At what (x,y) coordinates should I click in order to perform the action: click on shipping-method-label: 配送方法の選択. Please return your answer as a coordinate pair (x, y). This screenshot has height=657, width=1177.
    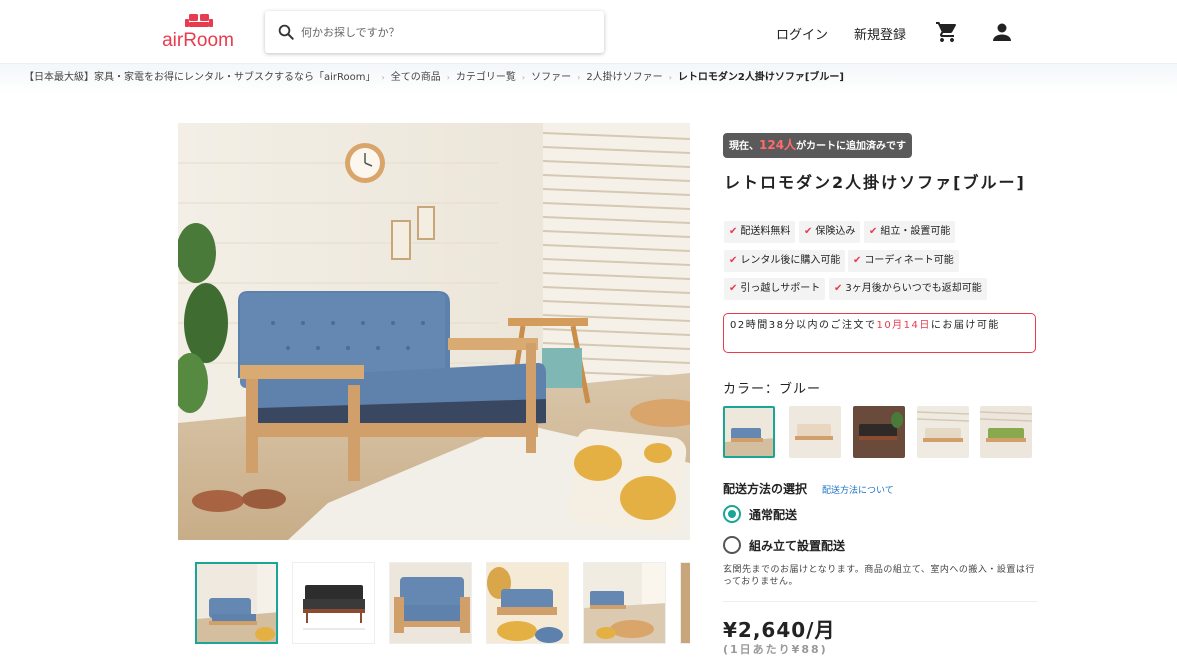
    Looking at the image, I should click on (765, 489).